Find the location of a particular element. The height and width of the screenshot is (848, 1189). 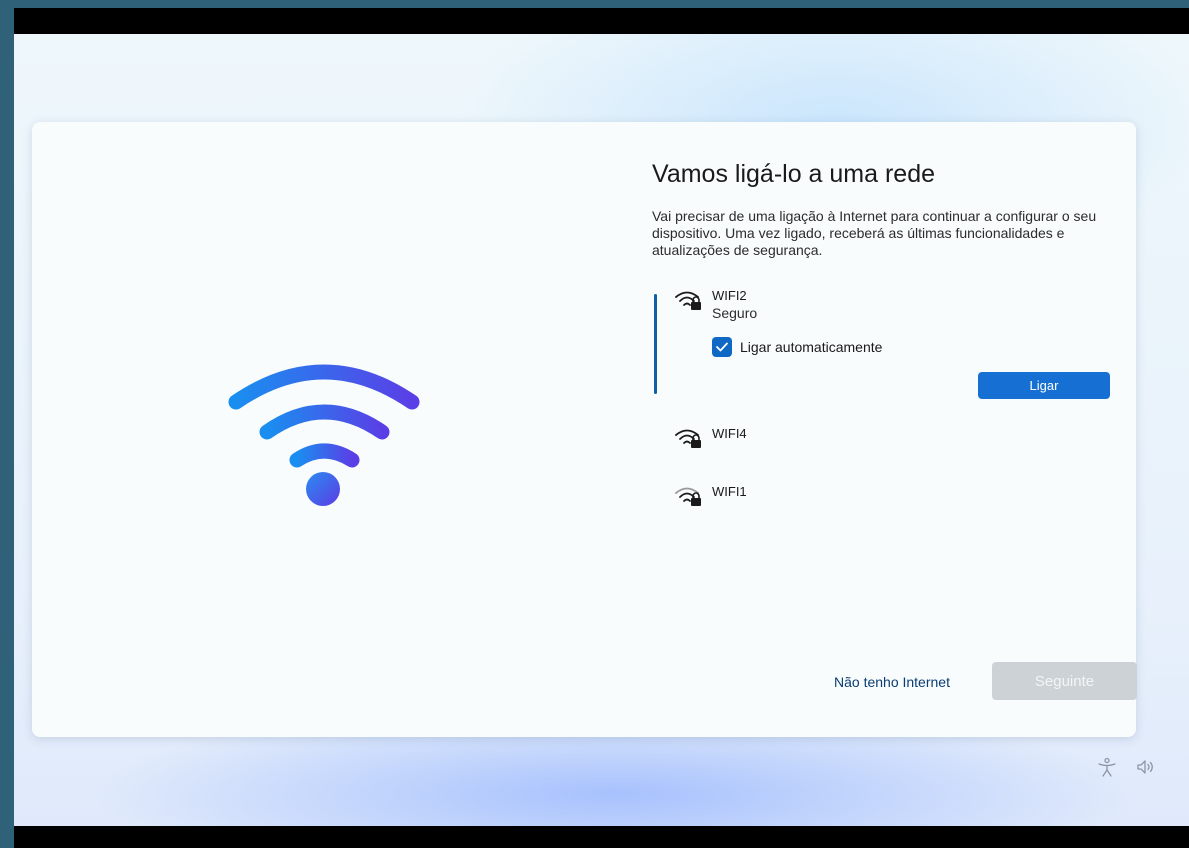

connect-button: Ligar is located at coordinates (1044, 385).